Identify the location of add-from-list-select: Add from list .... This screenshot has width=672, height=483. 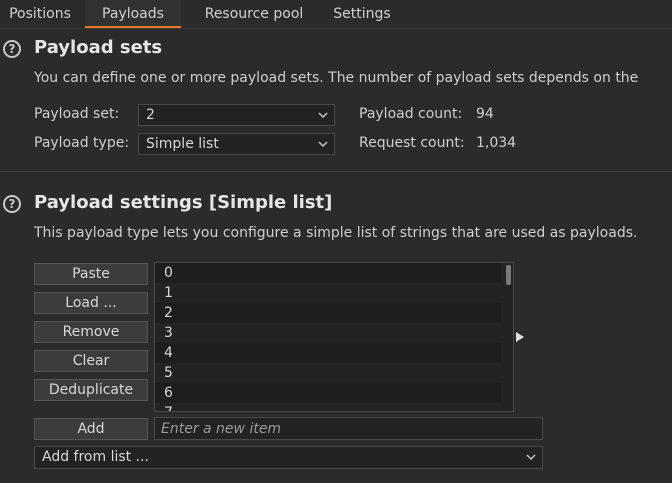
(288, 457).